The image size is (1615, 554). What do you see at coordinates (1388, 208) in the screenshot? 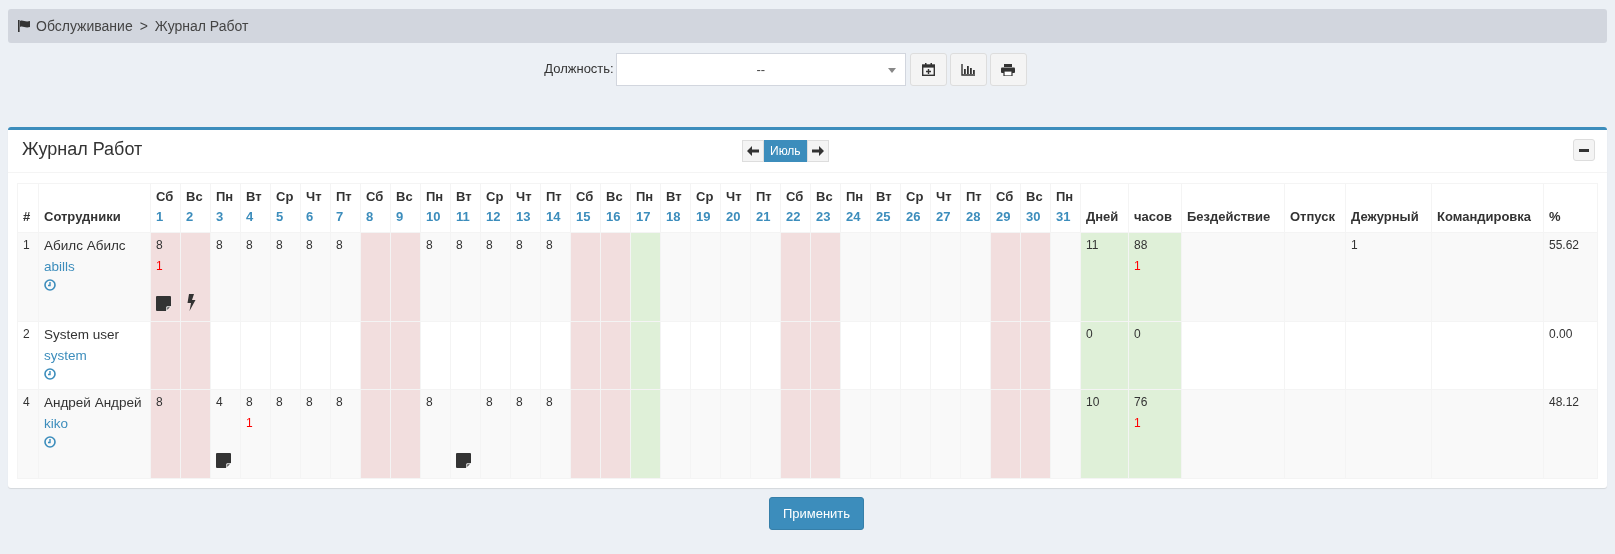
I see `column-header: Дежурный` at bounding box center [1388, 208].